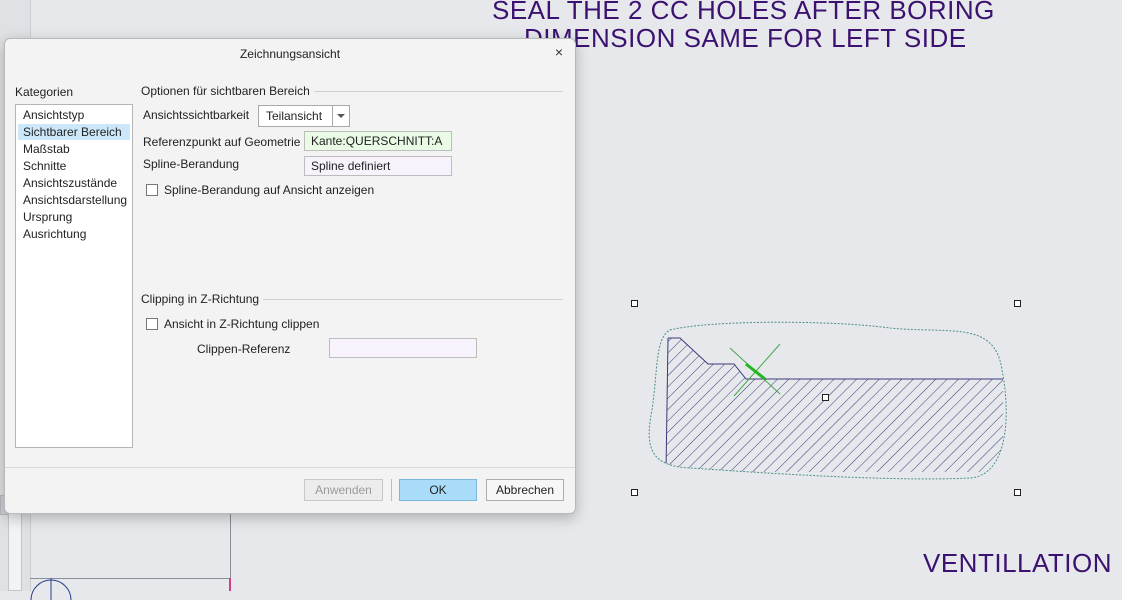  I want to click on partial-view-geometry, so click(830, 400).